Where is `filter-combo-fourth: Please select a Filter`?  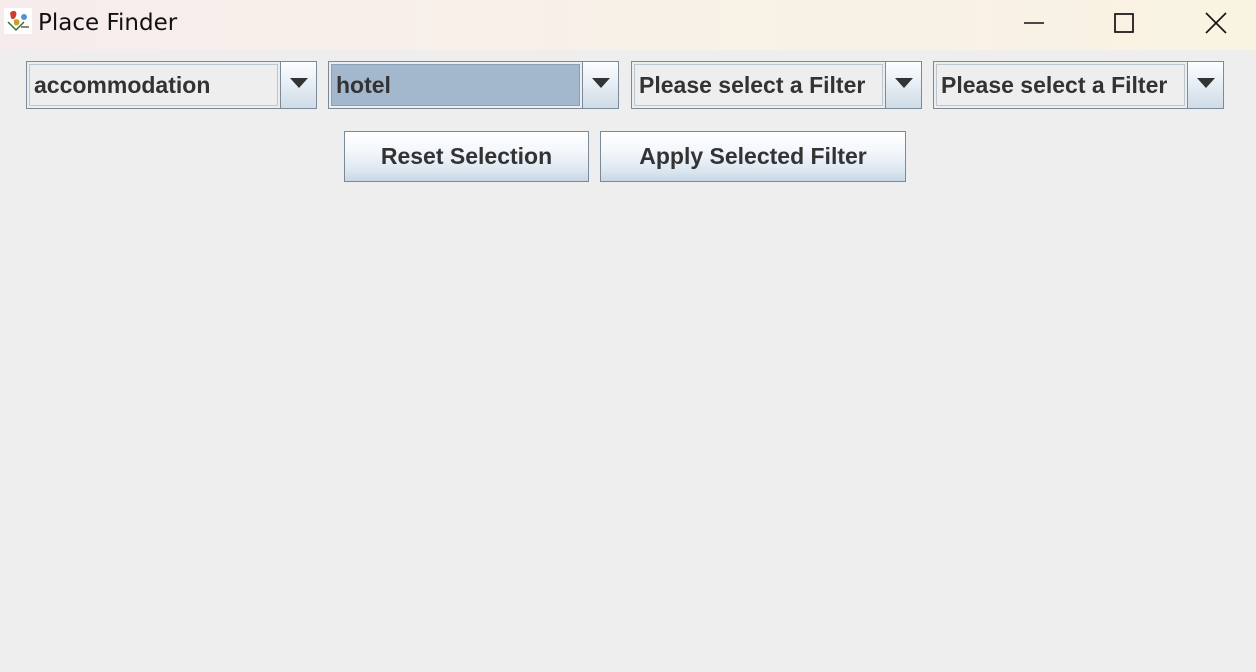 filter-combo-fourth: Please select a Filter is located at coordinates (1078, 85).